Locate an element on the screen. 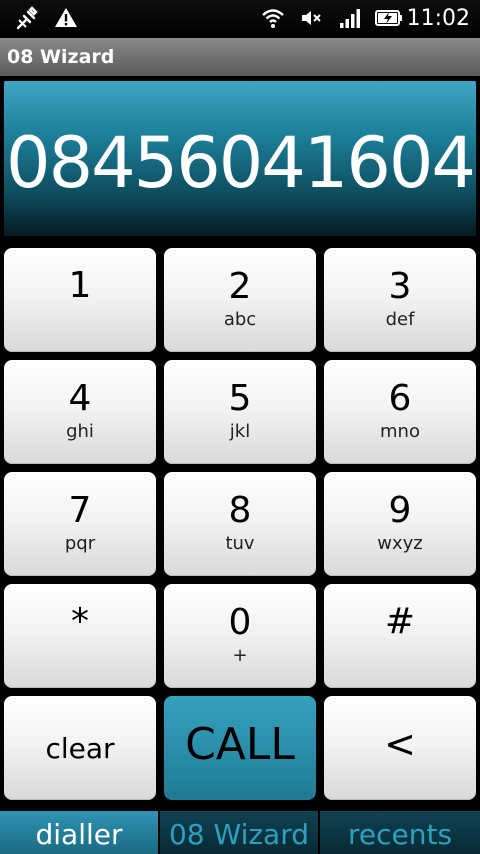 This screenshot has width=480, height=854. key-5: 5 jkl is located at coordinates (240, 412).